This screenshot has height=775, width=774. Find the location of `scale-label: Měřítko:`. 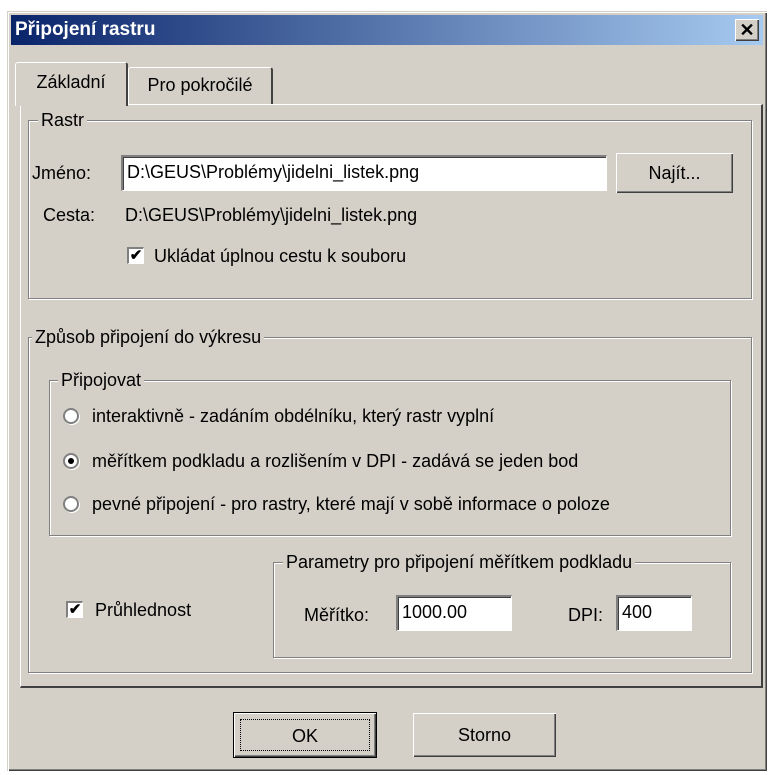

scale-label: Měřítko: is located at coordinates (337, 615).